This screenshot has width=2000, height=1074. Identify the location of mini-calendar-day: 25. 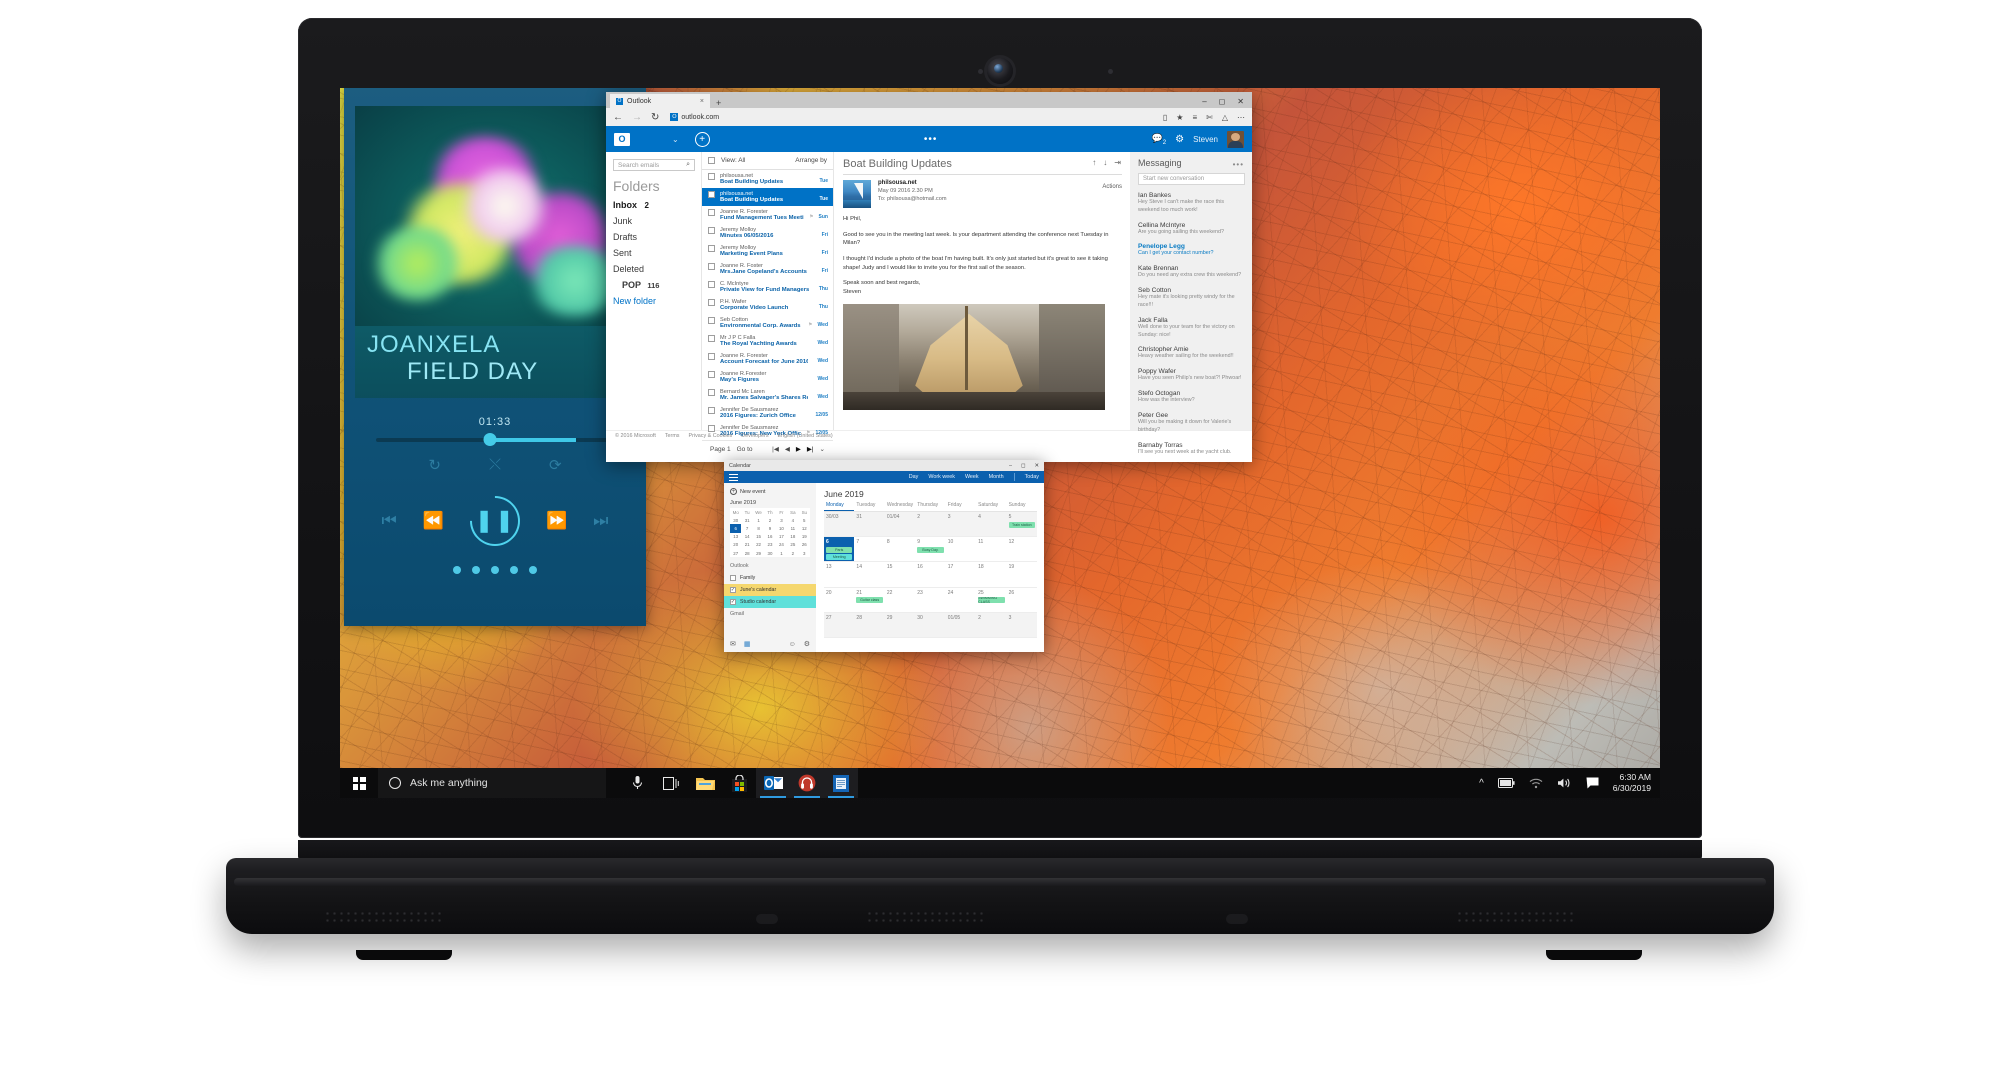
(792, 545).